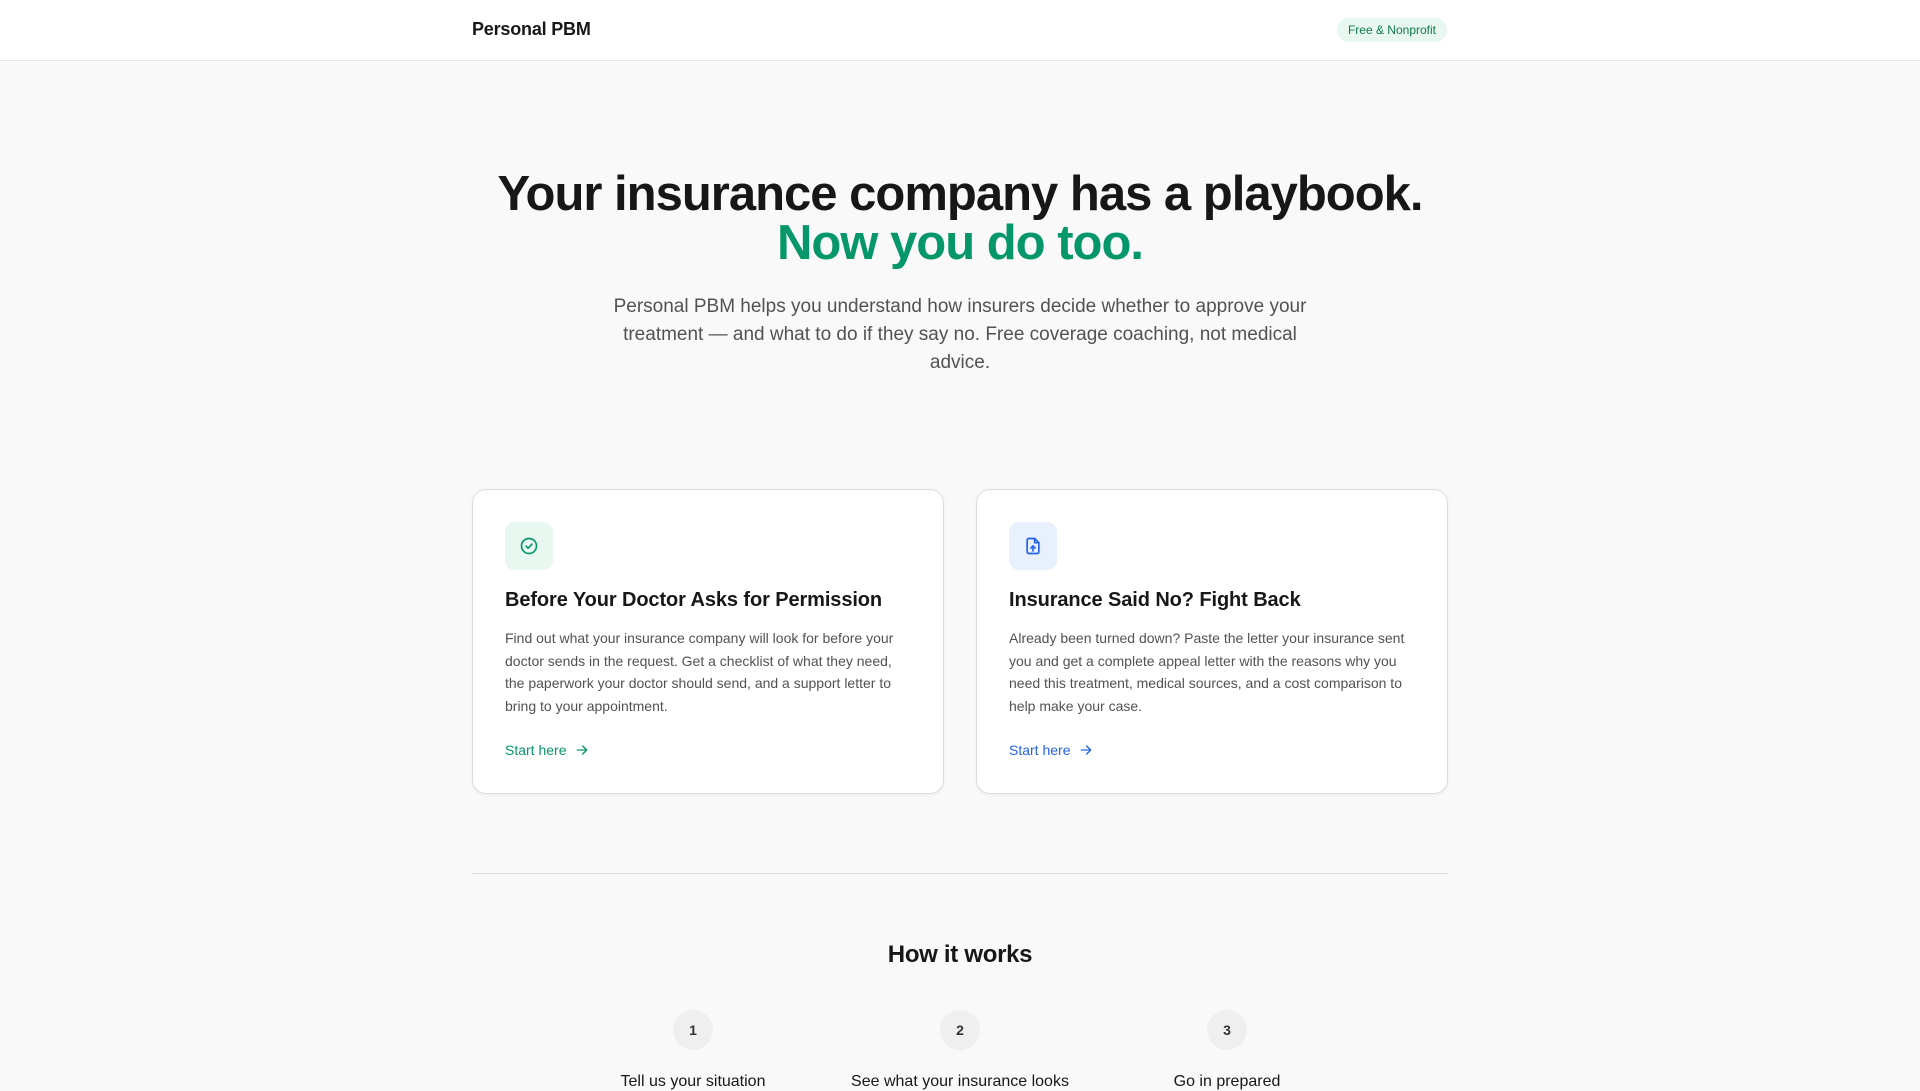 The image size is (1920, 1091). Describe the element at coordinates (1391, 30) in the screenshot. I see `free-nonprofit-badge: Free & Nonprofit` at that location.